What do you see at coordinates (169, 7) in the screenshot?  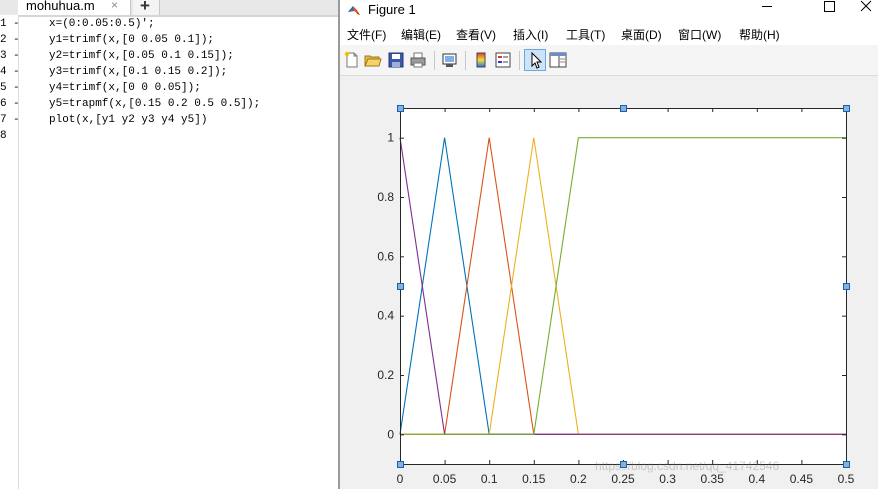 I see `editor-tab-bar: mohuhua.m × +` at bounding box center [169, 7].